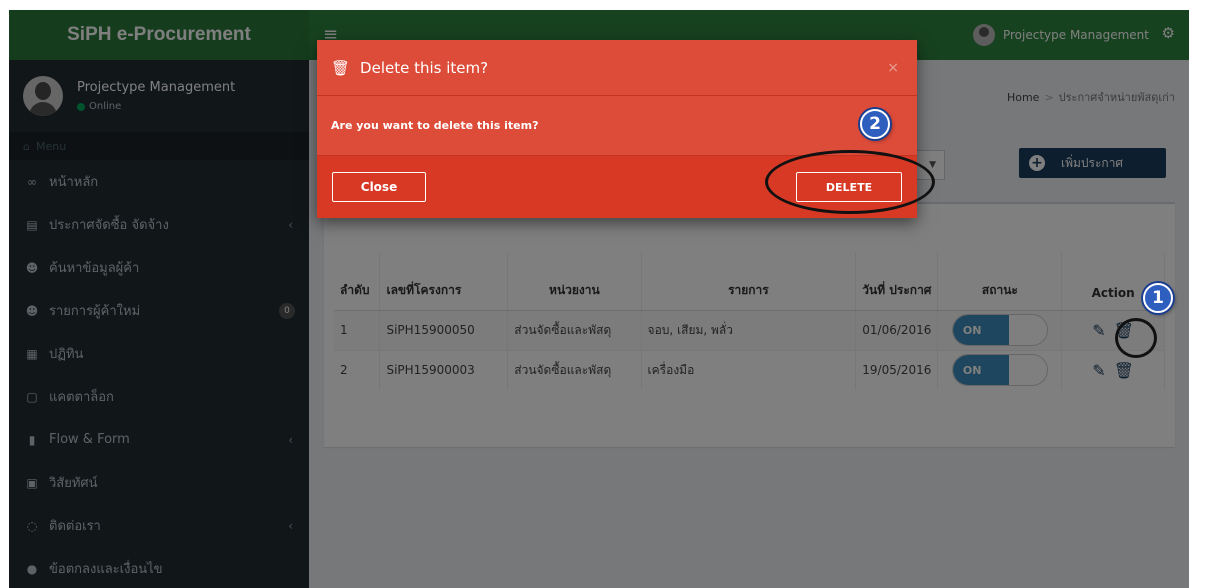 The image size is (1205, 588). What do you see at coordinates (617, 126) in the screenshot?
I see `modal-message: Are you want to delete this item?` at bounding box center [617, 126].